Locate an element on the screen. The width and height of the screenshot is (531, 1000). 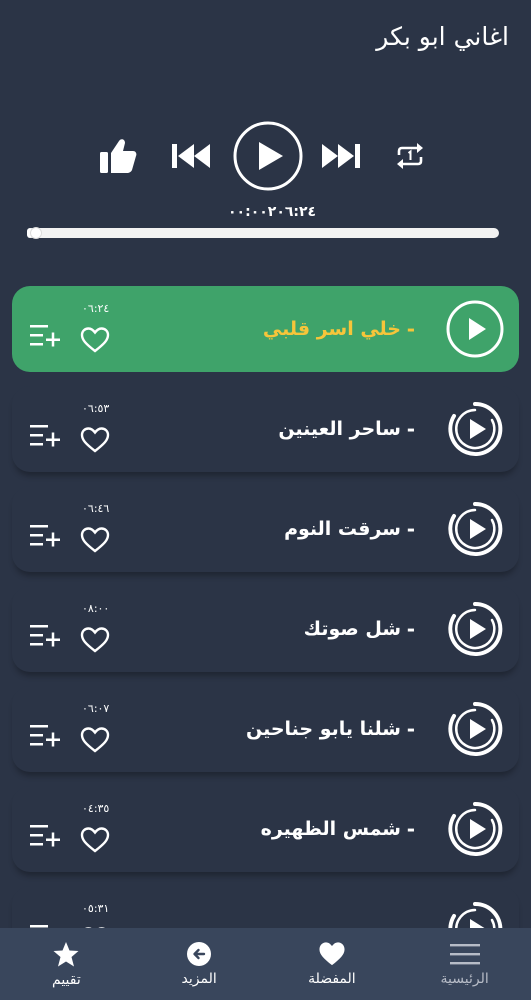
song-title: شل صوتك is located at coordinates (352, 629).